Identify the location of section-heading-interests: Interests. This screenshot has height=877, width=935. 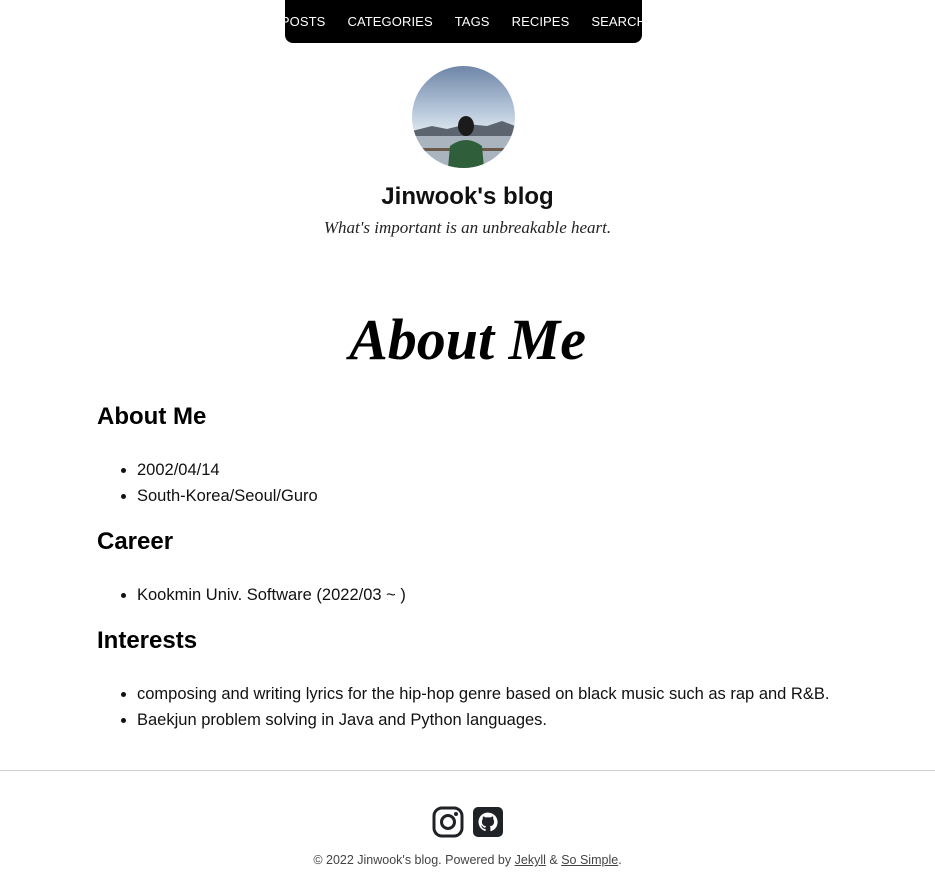
(147, 640).